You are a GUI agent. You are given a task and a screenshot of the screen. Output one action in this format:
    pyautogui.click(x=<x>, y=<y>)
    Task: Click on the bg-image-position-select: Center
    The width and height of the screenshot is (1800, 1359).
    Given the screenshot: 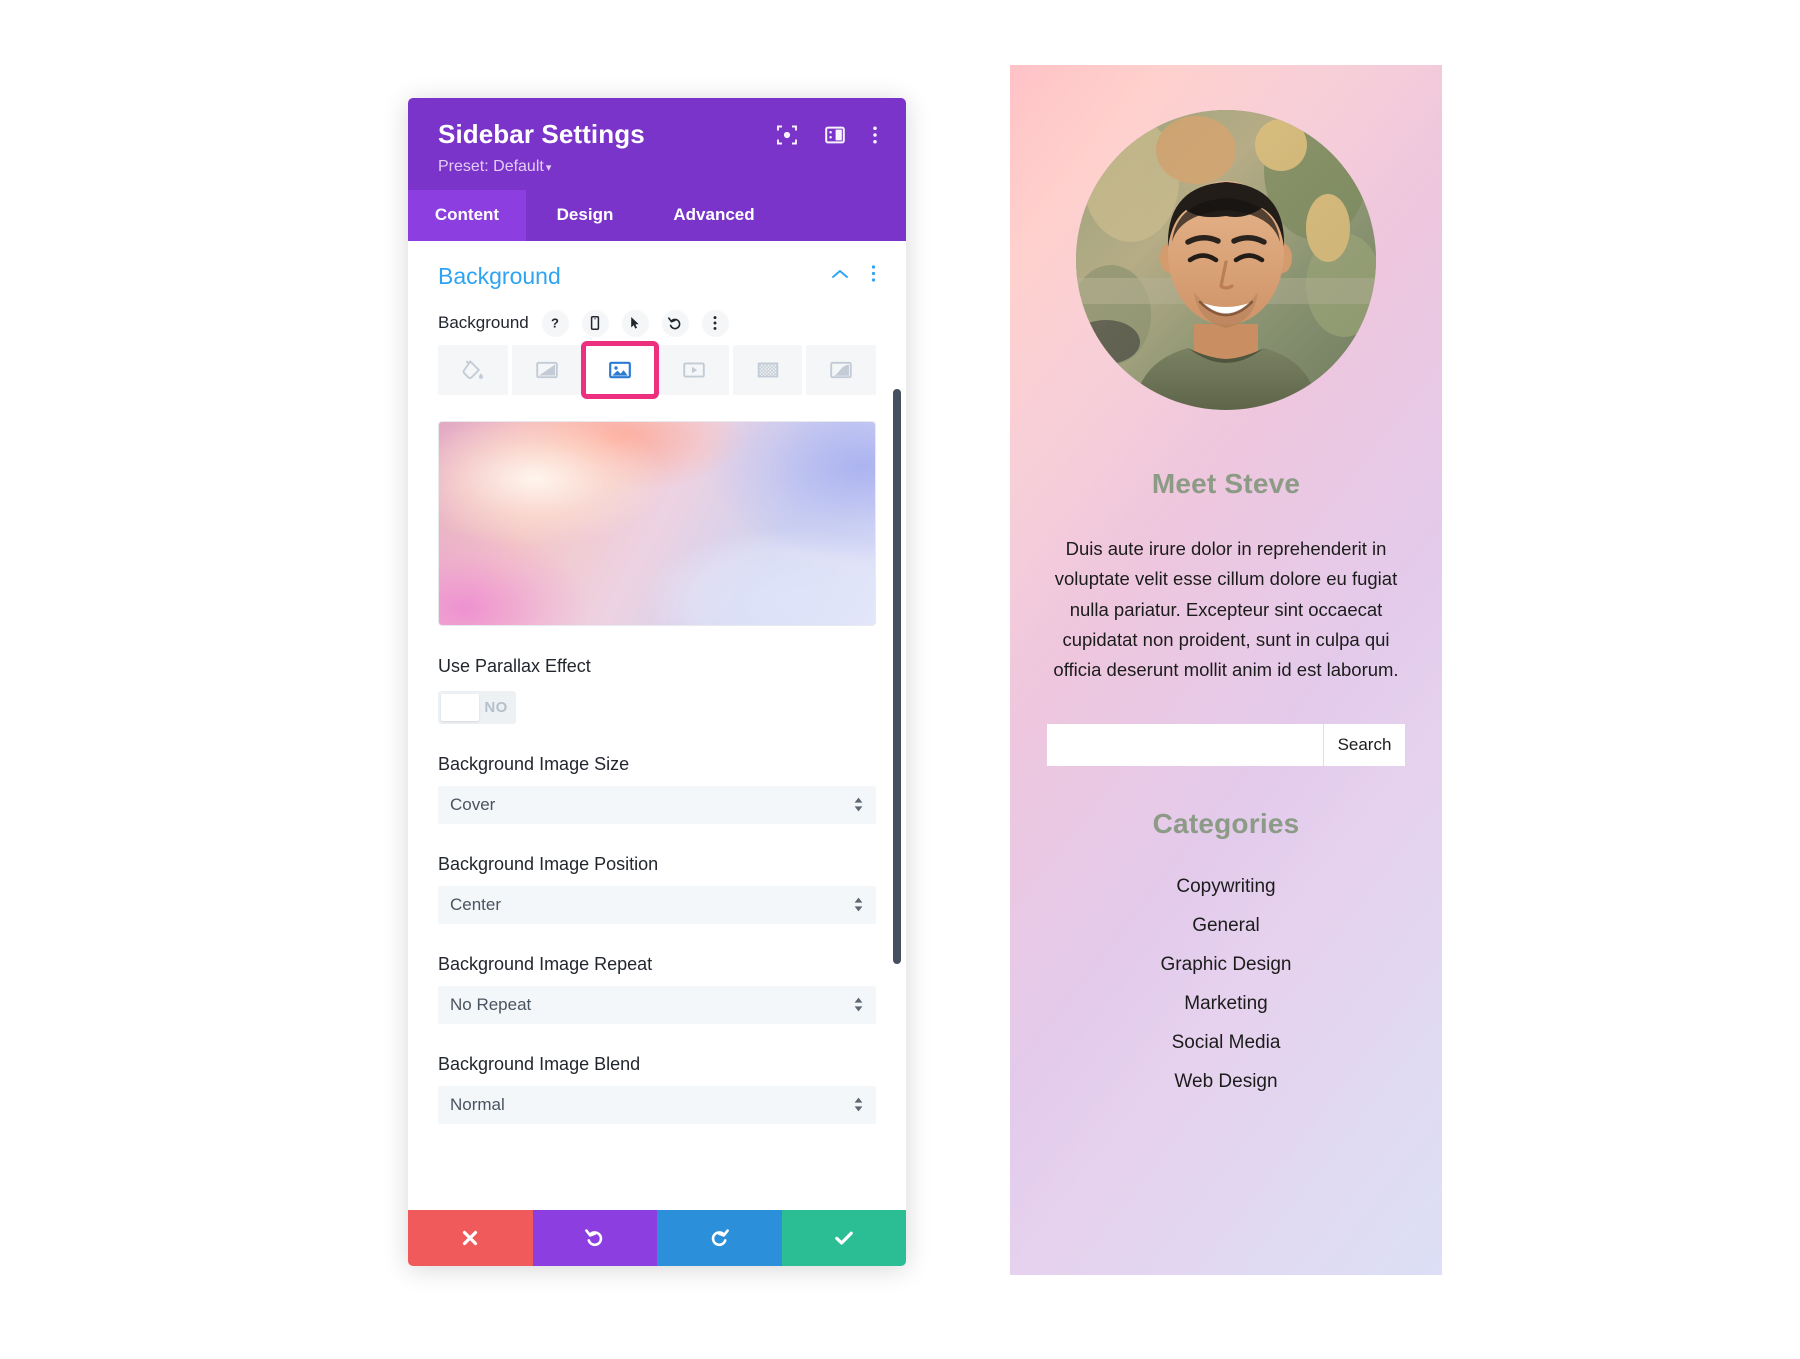 What is the action you would take?
    pyautogui.click(x=657, y=904)
    